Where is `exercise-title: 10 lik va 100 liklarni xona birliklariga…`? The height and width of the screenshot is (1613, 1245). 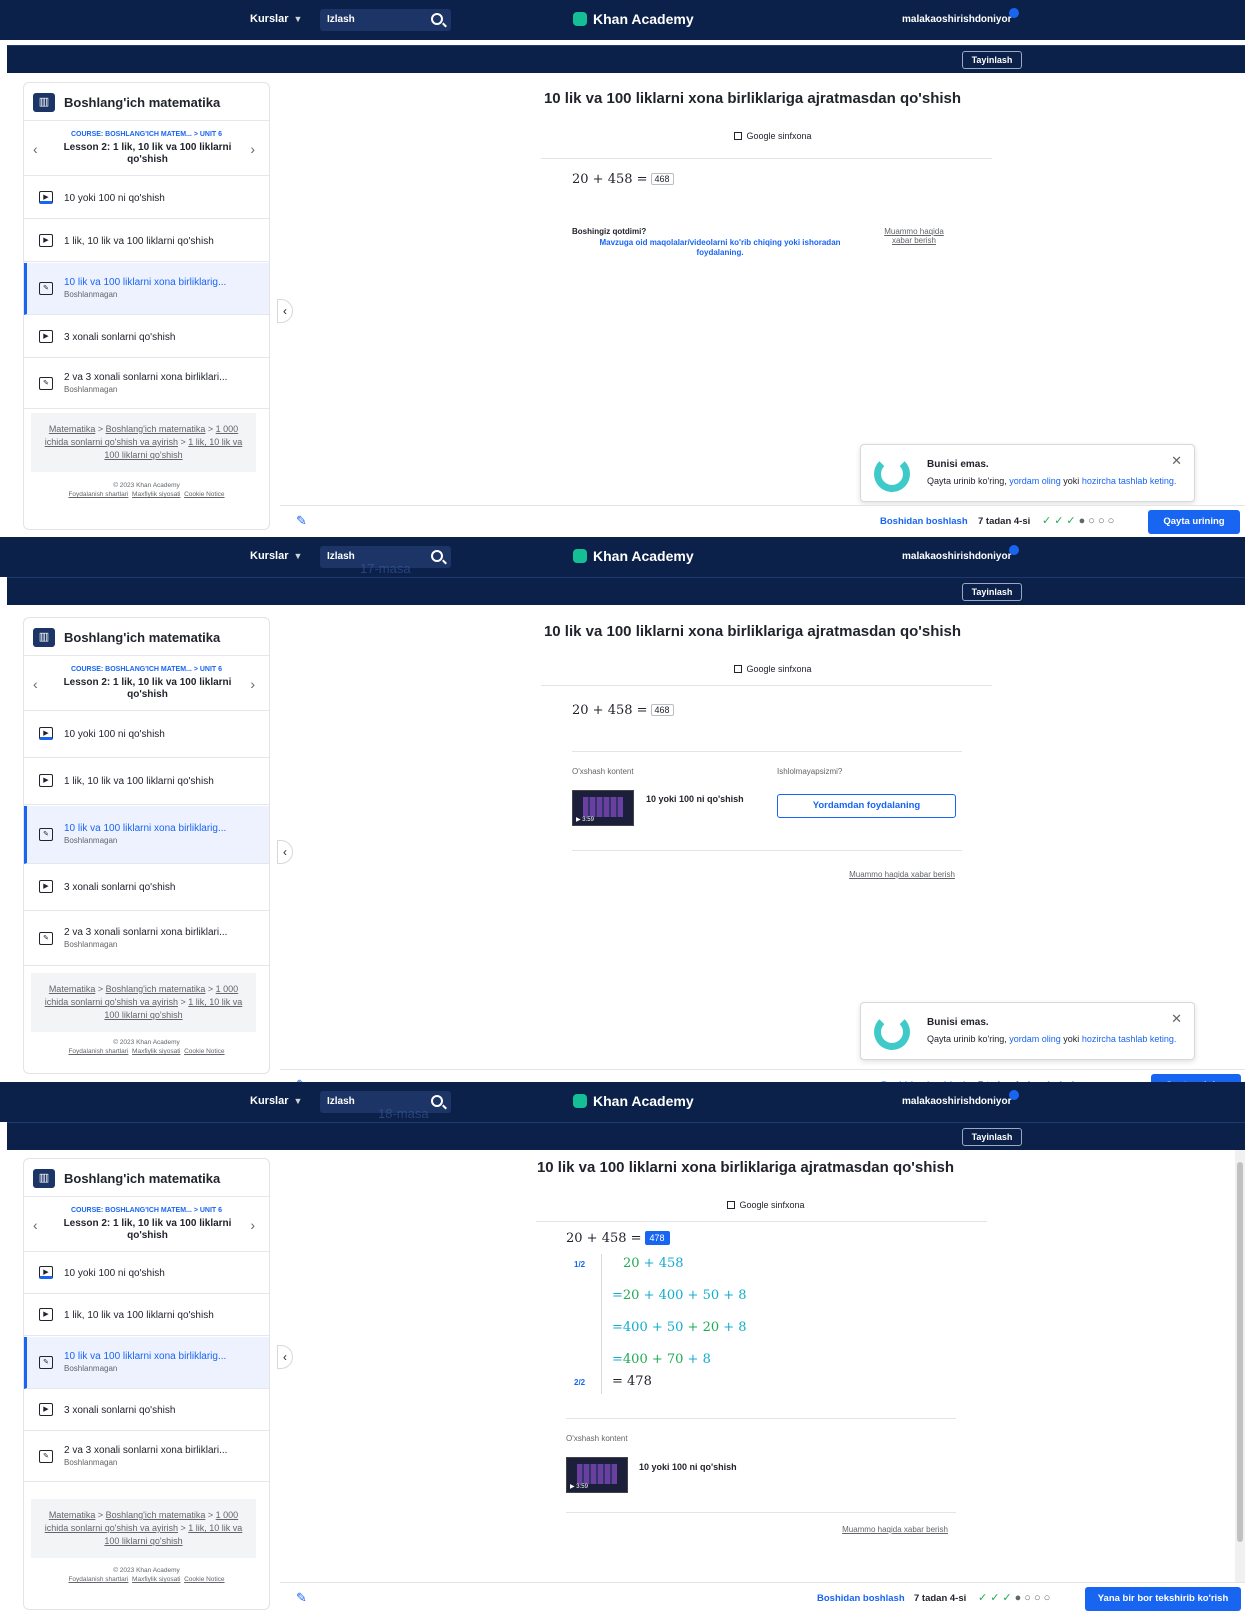 exercise-title: 10 lik va 100 liklarni xona birliklariga… is located at coordinates (752, 631).